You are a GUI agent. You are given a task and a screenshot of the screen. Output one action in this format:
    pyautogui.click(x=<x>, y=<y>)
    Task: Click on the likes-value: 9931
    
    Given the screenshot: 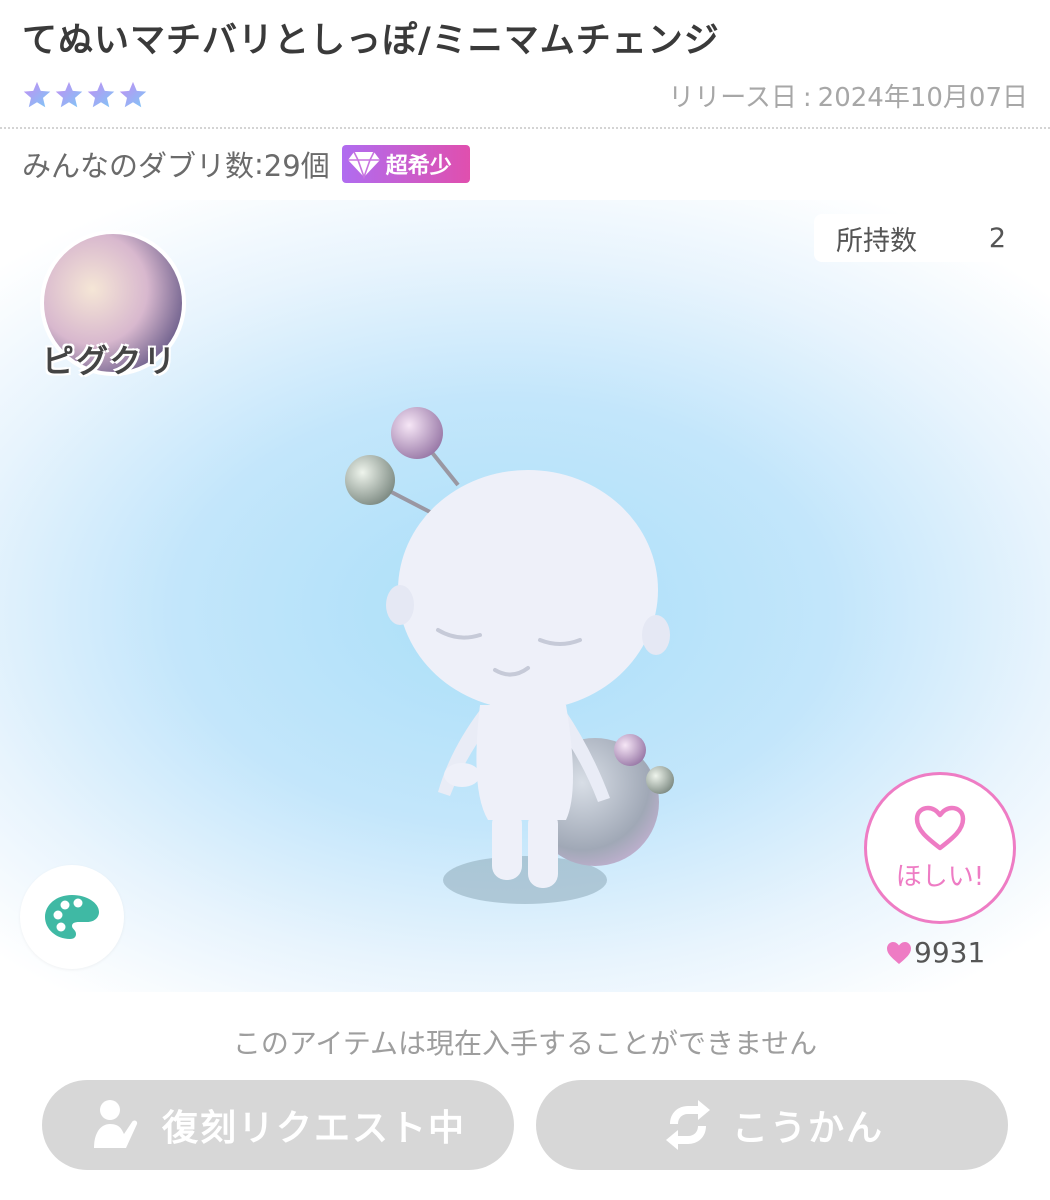 What is the action you would take?
    pyautogui.click(x=950, y=952)
    